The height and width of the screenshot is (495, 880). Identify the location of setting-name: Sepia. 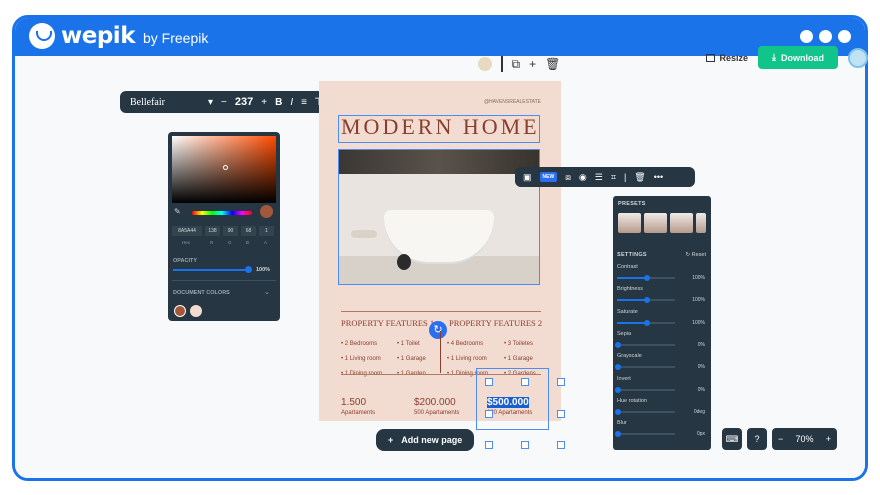
(624, 333).